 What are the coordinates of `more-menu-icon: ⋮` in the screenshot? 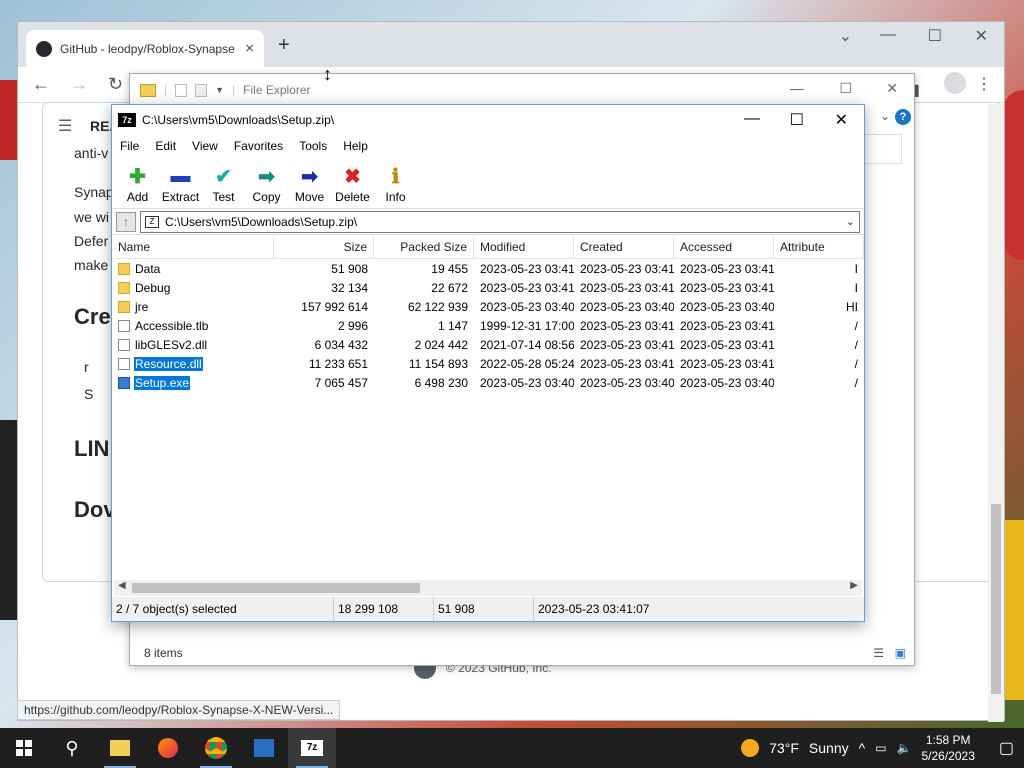 It's located at (984, 84).